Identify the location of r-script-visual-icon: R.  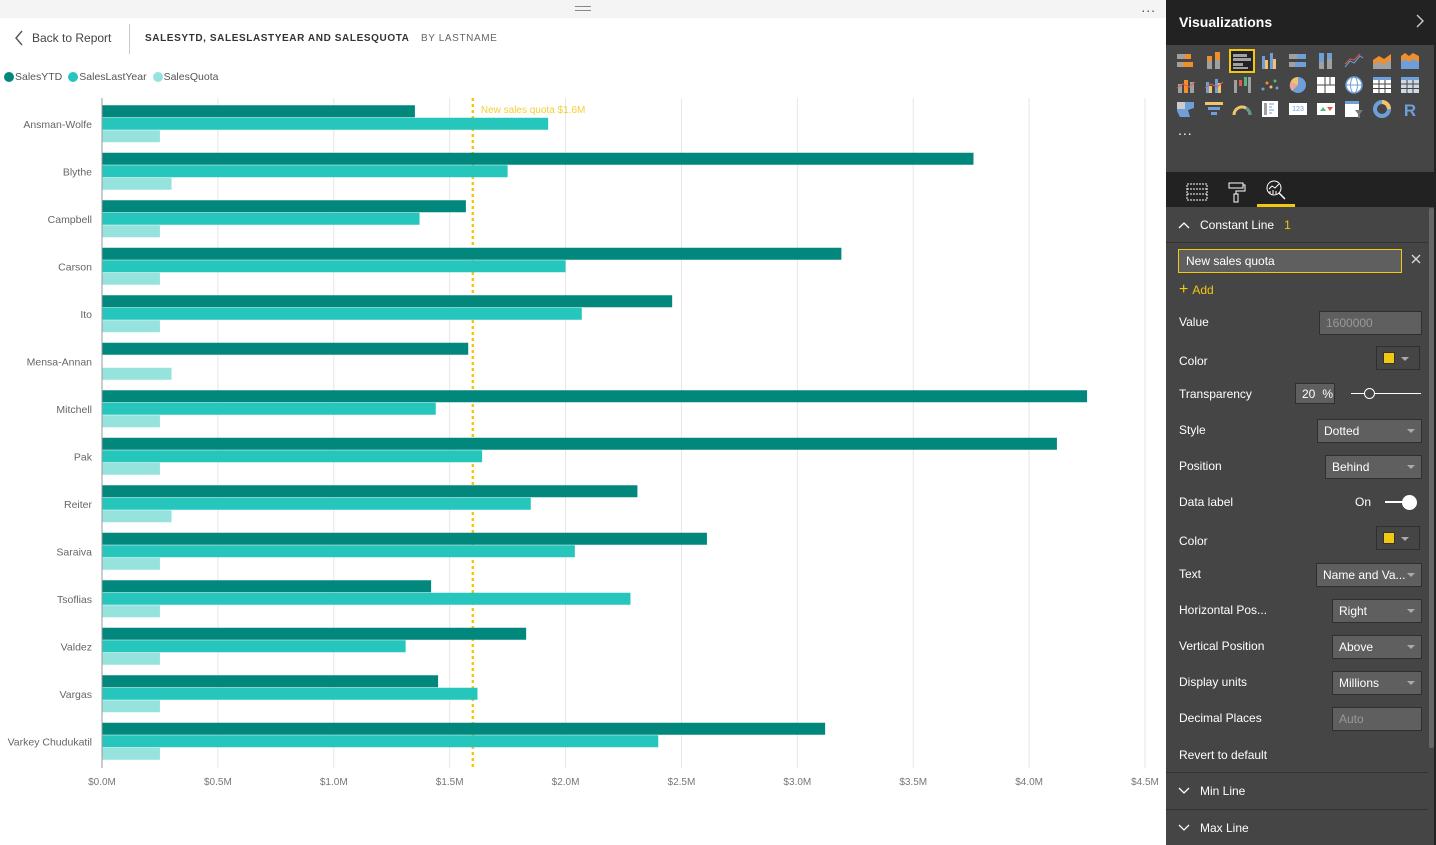
(1410, 109).